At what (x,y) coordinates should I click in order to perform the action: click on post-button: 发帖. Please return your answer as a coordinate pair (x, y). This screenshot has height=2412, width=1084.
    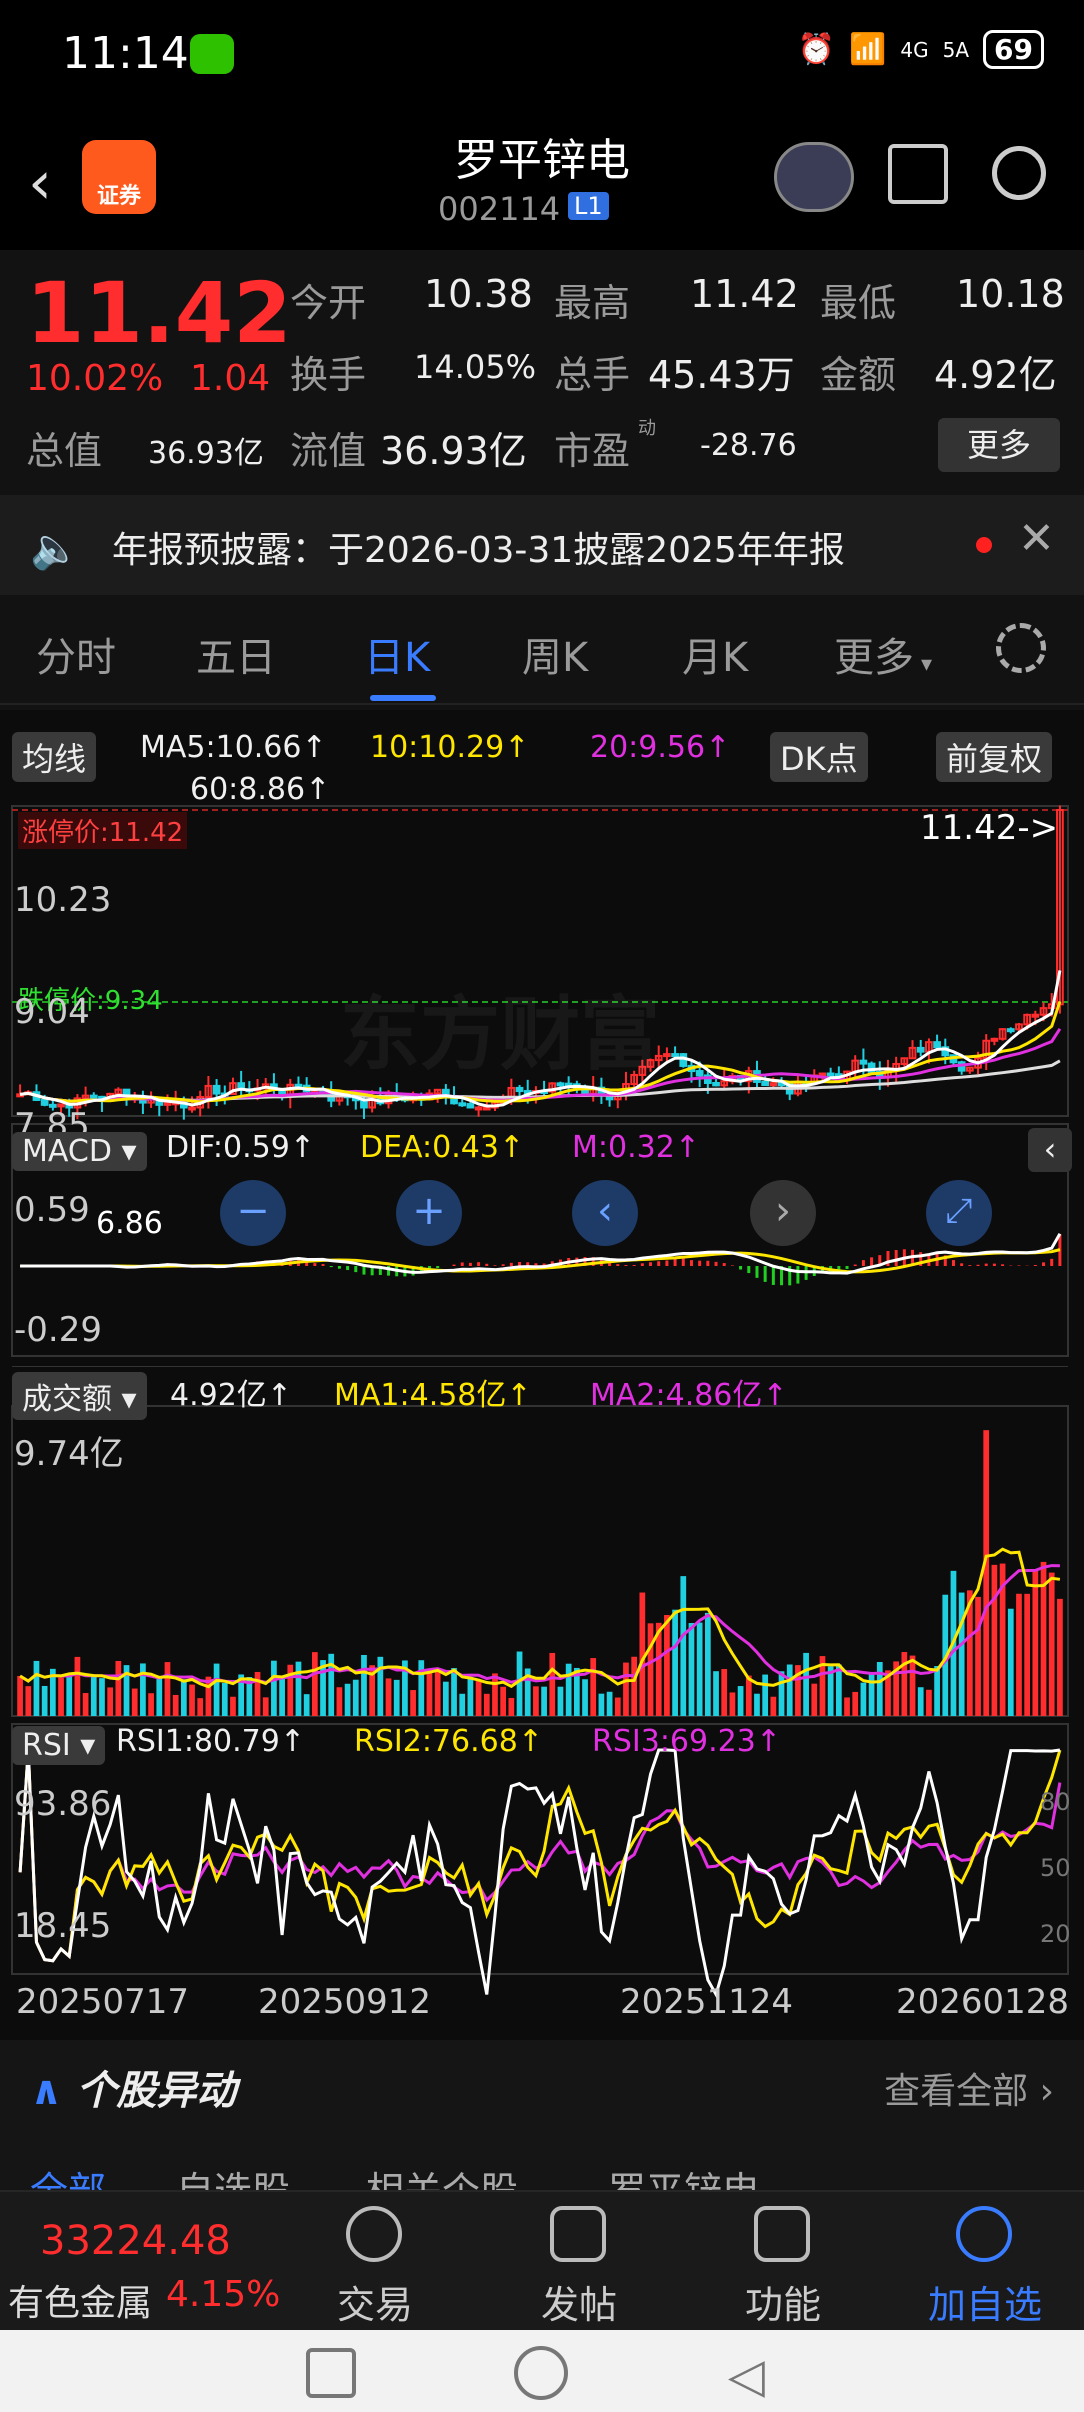
    Looking at the image, I should click on (579, 2301).